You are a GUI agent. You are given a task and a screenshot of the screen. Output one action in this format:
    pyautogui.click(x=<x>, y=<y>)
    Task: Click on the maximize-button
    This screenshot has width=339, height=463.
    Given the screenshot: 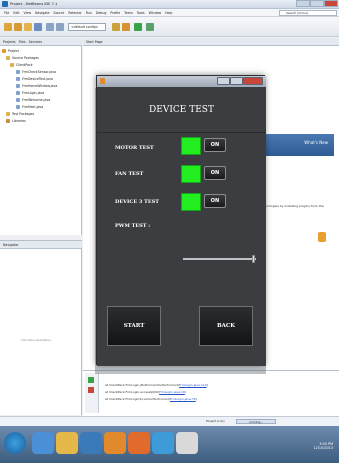 What is the action you would take?
    pyautogui.click(x=317, y=3)
    